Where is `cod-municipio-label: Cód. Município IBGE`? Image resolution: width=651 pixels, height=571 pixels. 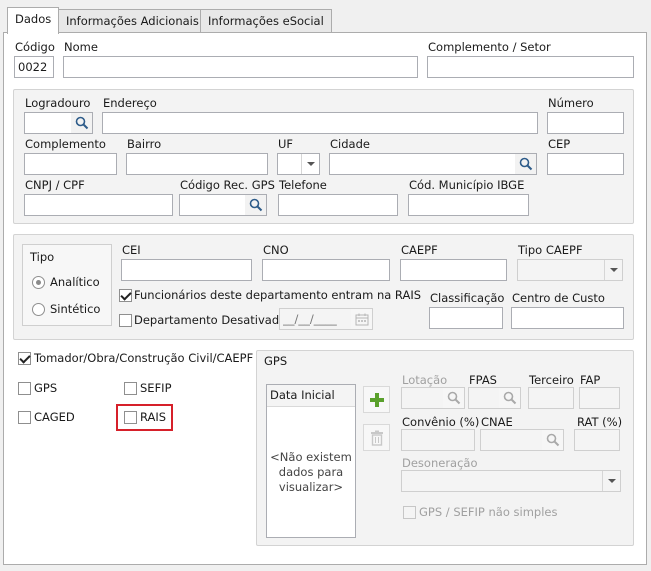 cod-municipio-label: Cód. Município IBGE is located at coordinates (467, 185).